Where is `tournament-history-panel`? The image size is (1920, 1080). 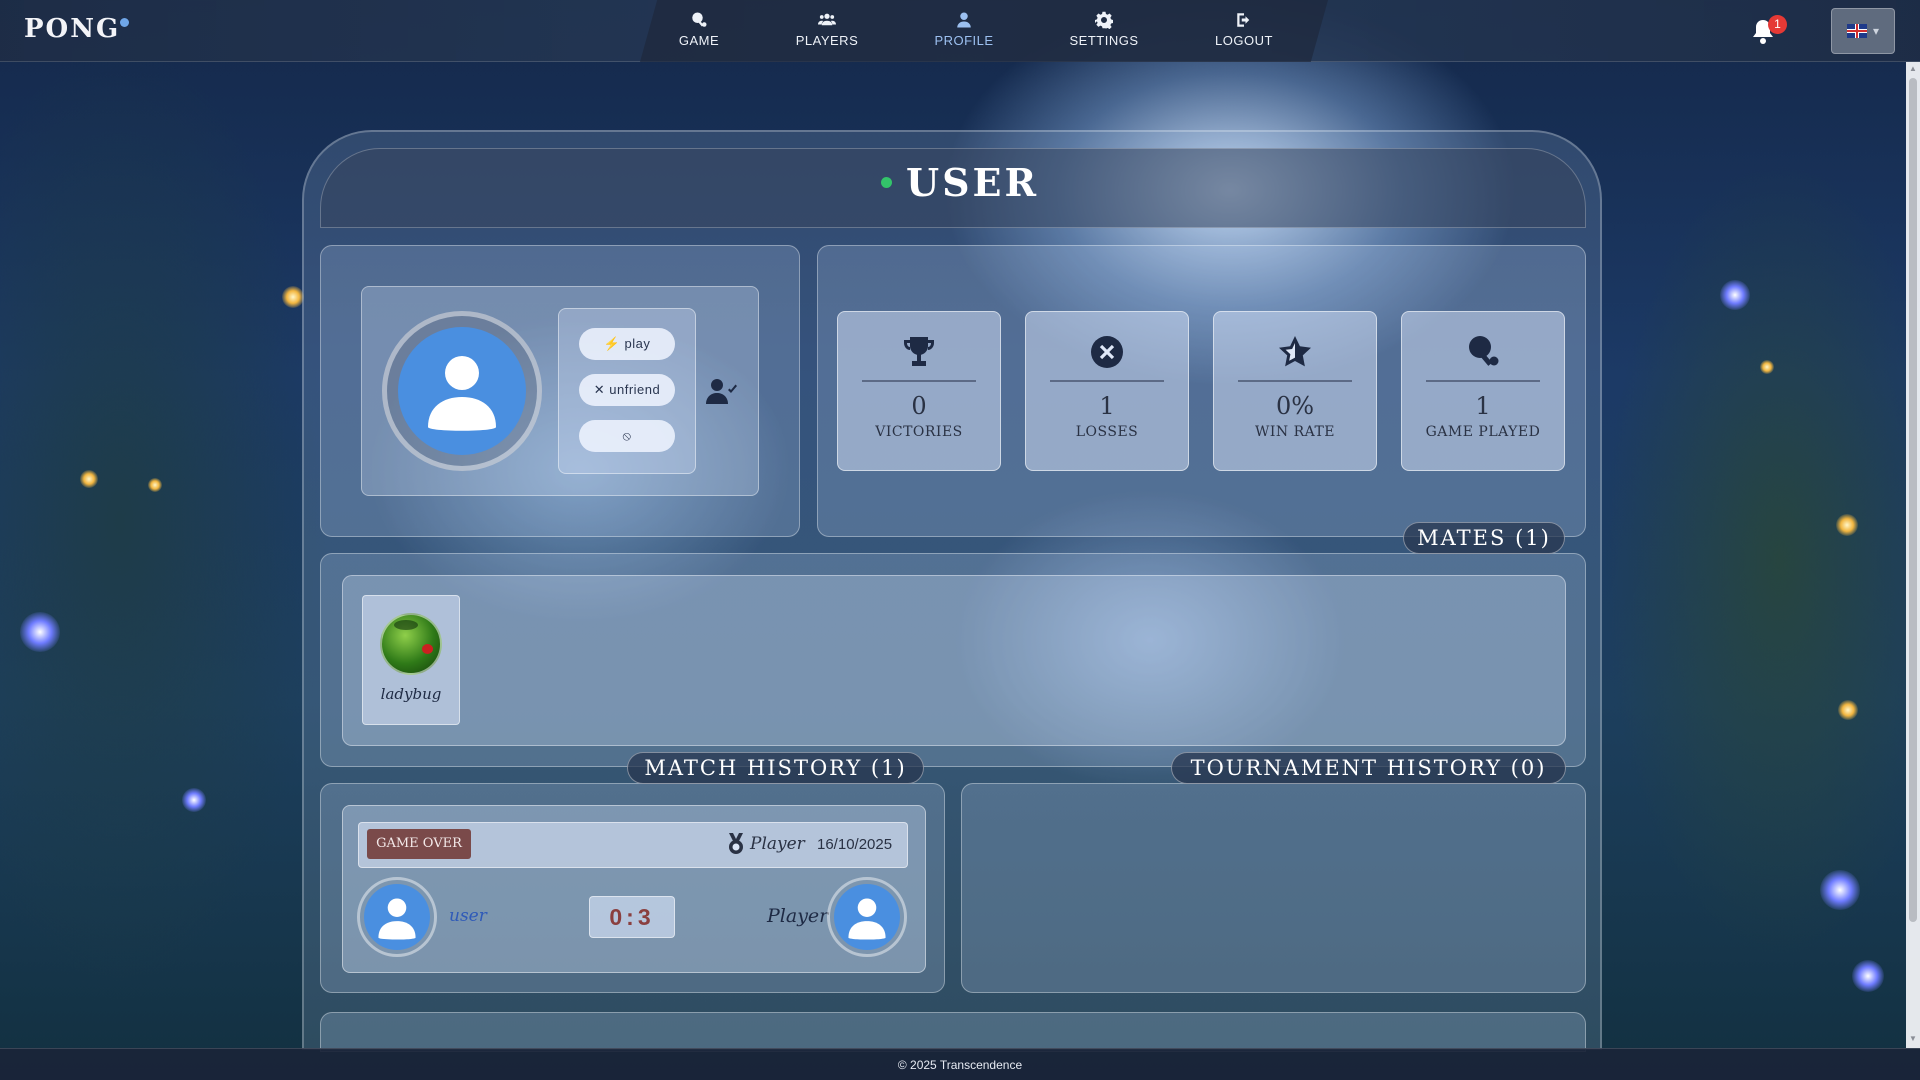 tournament-history-panel is located at coordinates (1273, 888).